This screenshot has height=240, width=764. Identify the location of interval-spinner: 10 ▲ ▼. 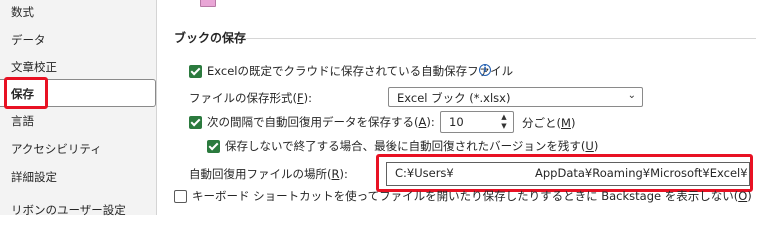
(477, 122).